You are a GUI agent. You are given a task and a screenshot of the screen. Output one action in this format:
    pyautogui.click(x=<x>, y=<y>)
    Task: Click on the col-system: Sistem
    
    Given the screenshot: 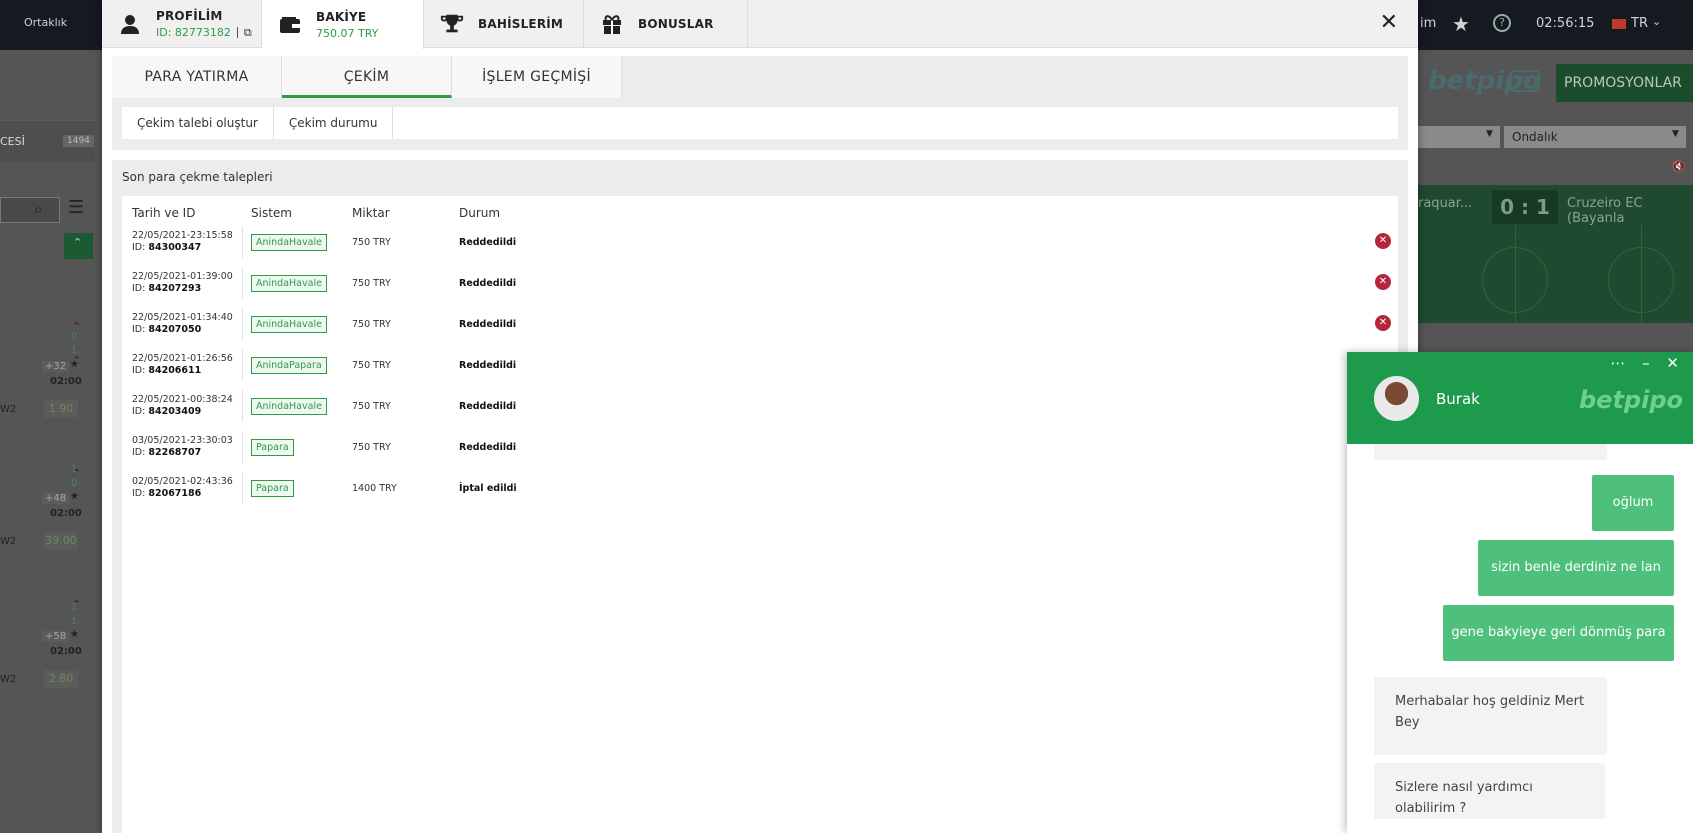 What is the action you would take?
    pyautogui.click(x=271, y=213)
    